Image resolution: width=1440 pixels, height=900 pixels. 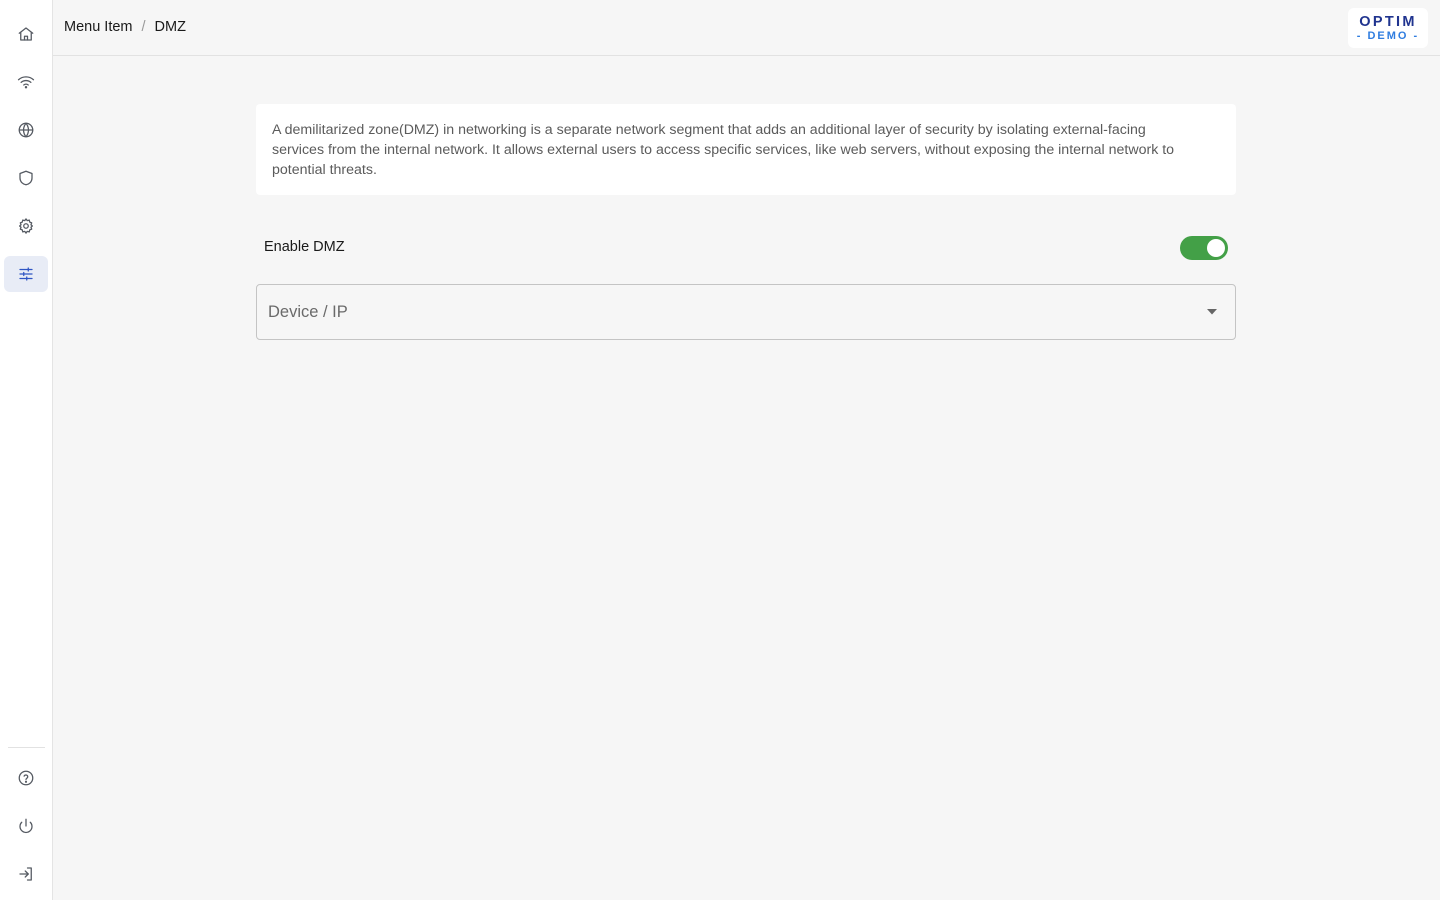 I want to click on shield-icon, so click(x=26, y=178).